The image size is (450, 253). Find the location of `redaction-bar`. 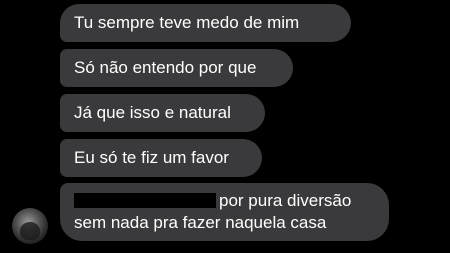

redaction-bar is located at coordinates (145, 200).